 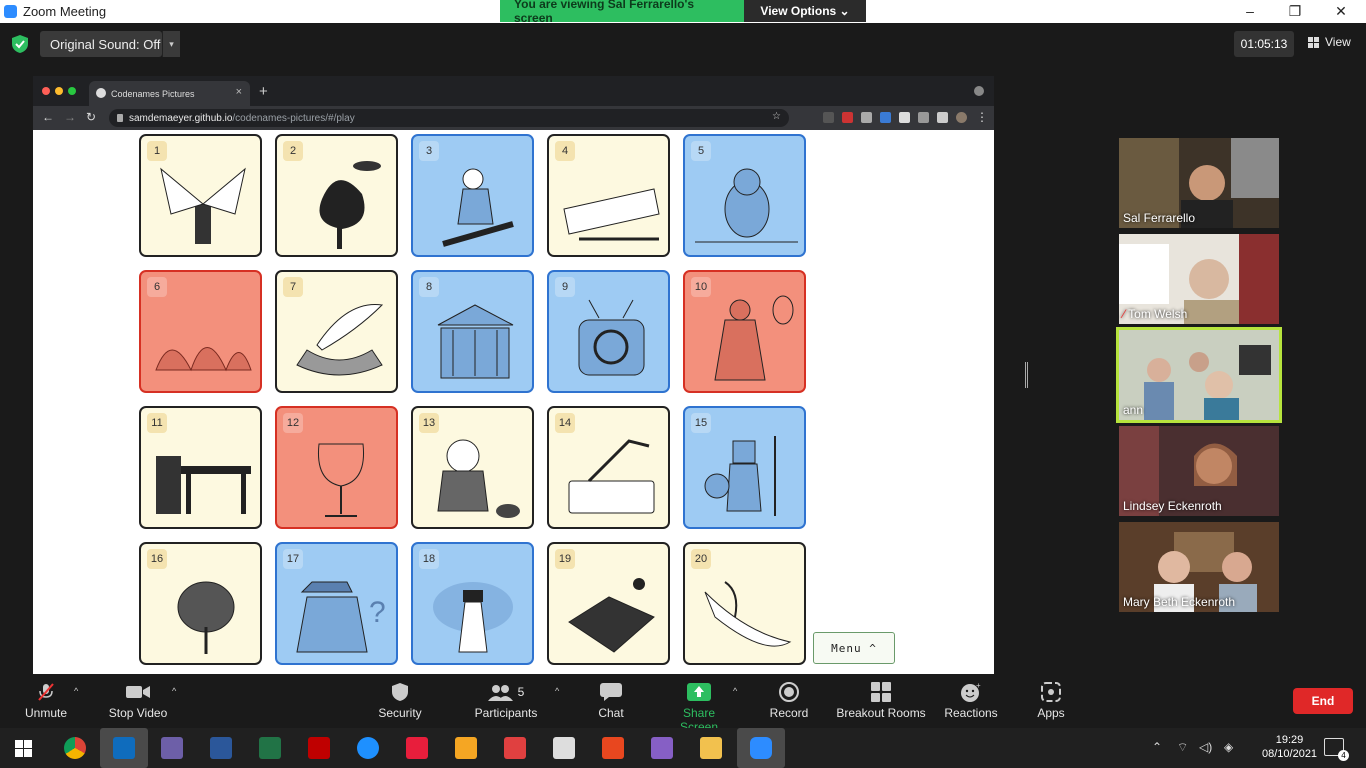 What do you see at coordinates (473, 617) in the screenshot?
I see `lighthouse-illustration` at bounding box center [473, 617].